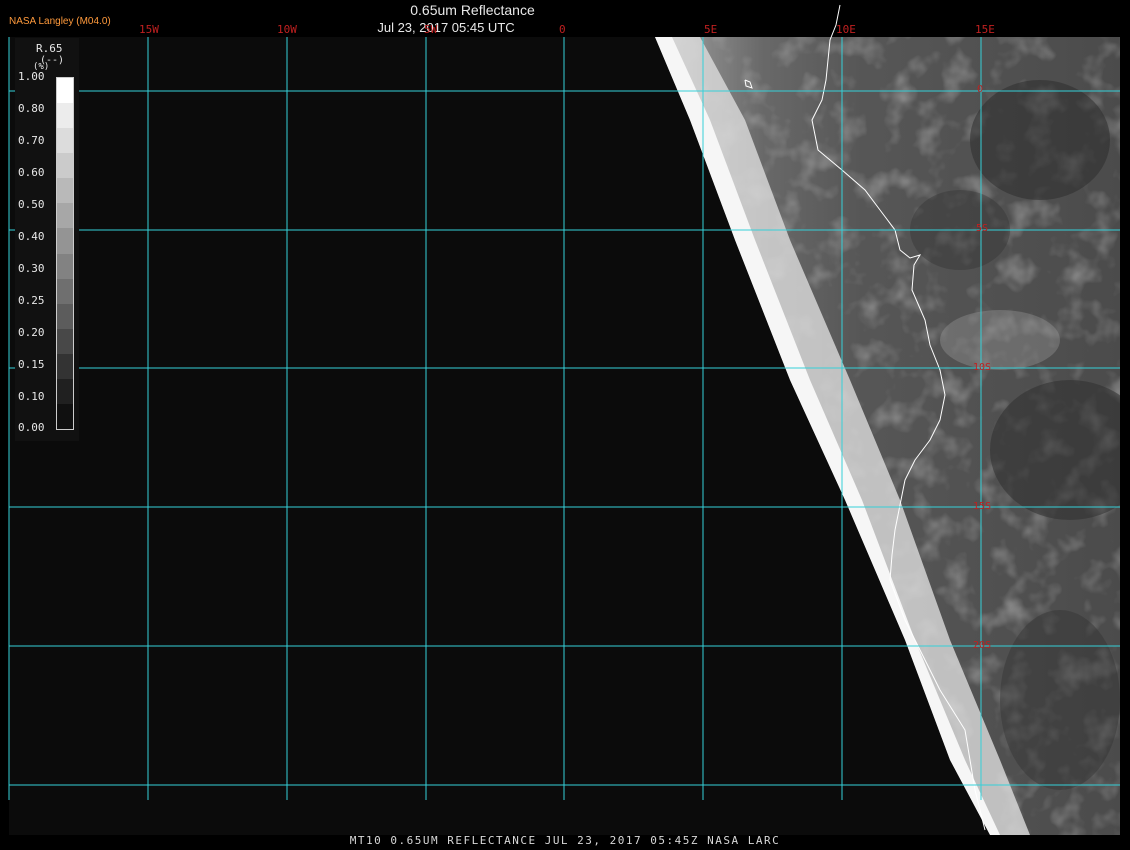  Describe the element at coordinates (31, 364) in the screenshot. I see `legend-tick-label: 0.15` at that location.